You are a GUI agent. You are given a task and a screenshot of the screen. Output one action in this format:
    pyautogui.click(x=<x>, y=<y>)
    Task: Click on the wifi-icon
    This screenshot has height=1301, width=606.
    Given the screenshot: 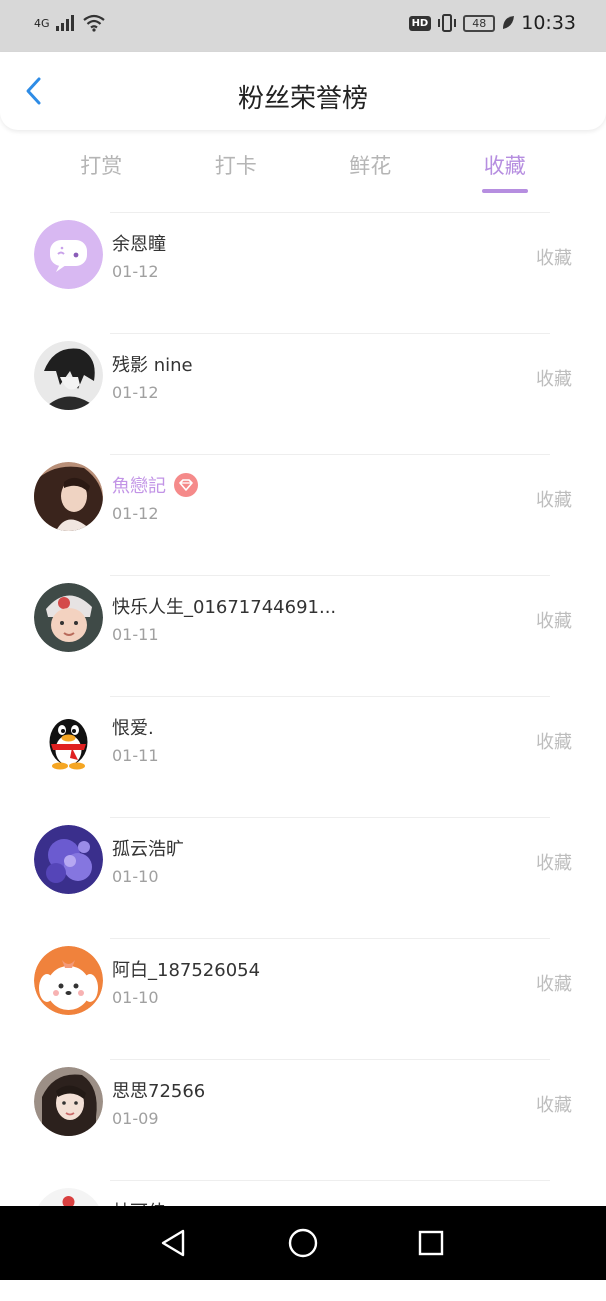 What is the action you would take?
    pyautogui.click(x=93, y=23)
    